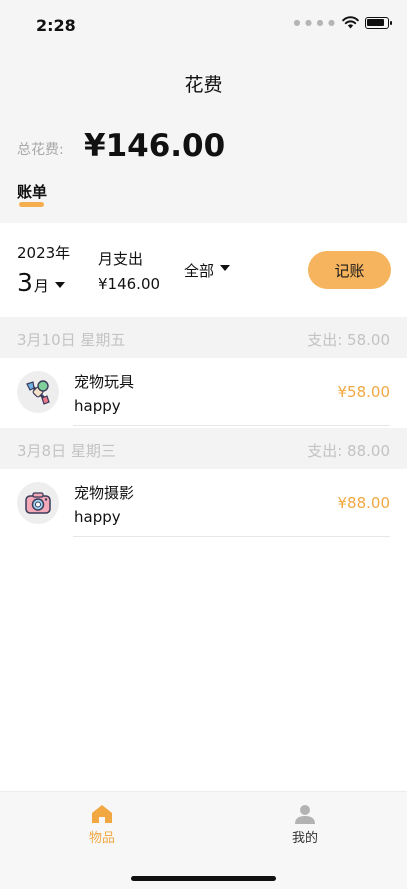 The image size is (407, 889). Describe the element at coordinates (38, 503) in the screenshot. I see `camera-icon` at that location.